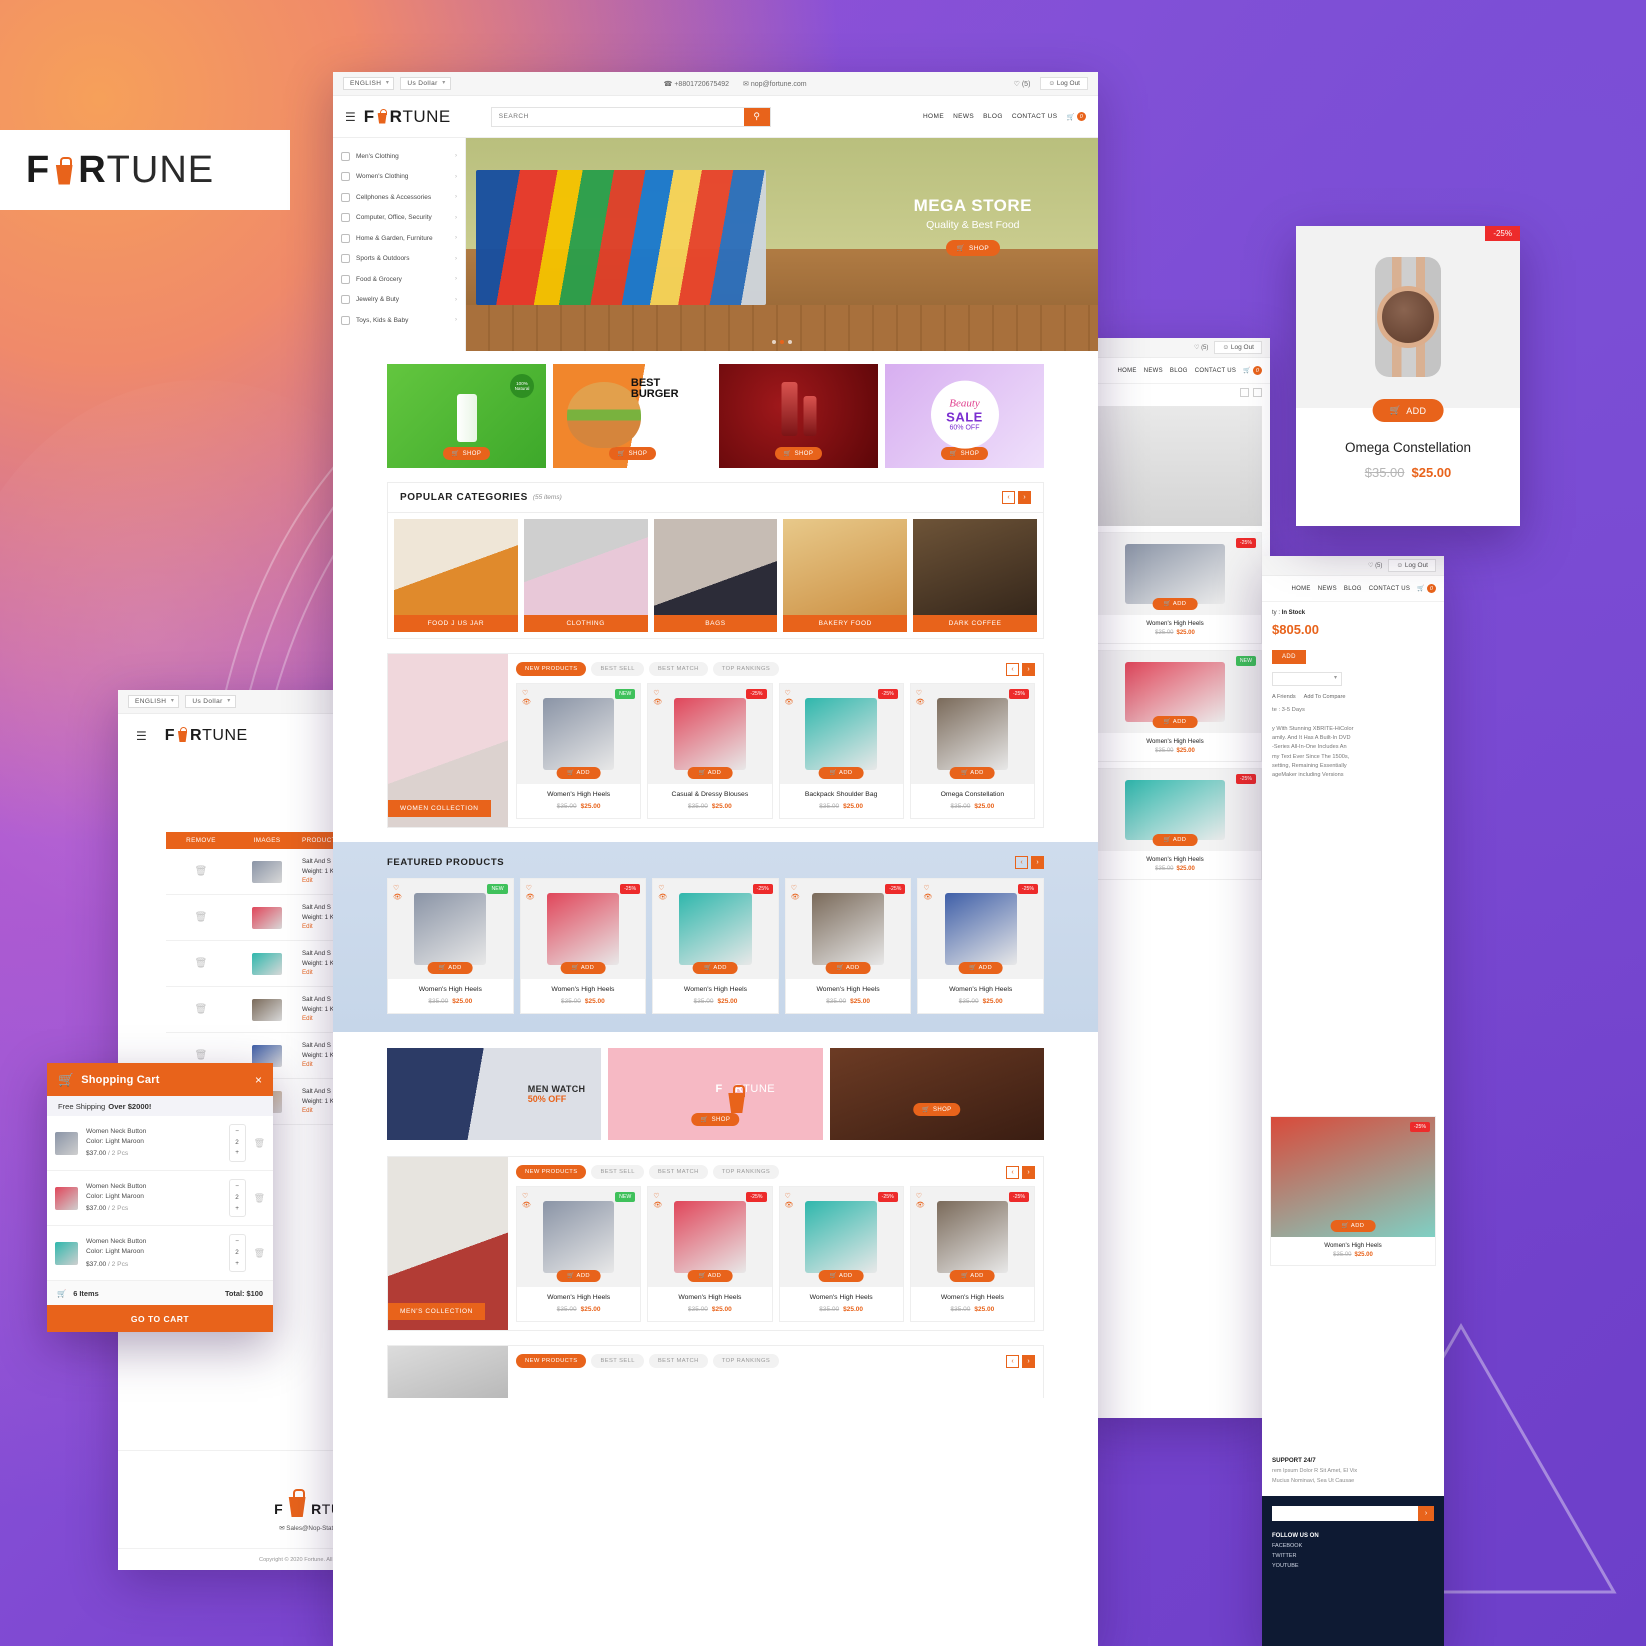 This screenshot has width=1646, height=1646. I want to click on next-arrow-icon: ›, so click(1028, 669).